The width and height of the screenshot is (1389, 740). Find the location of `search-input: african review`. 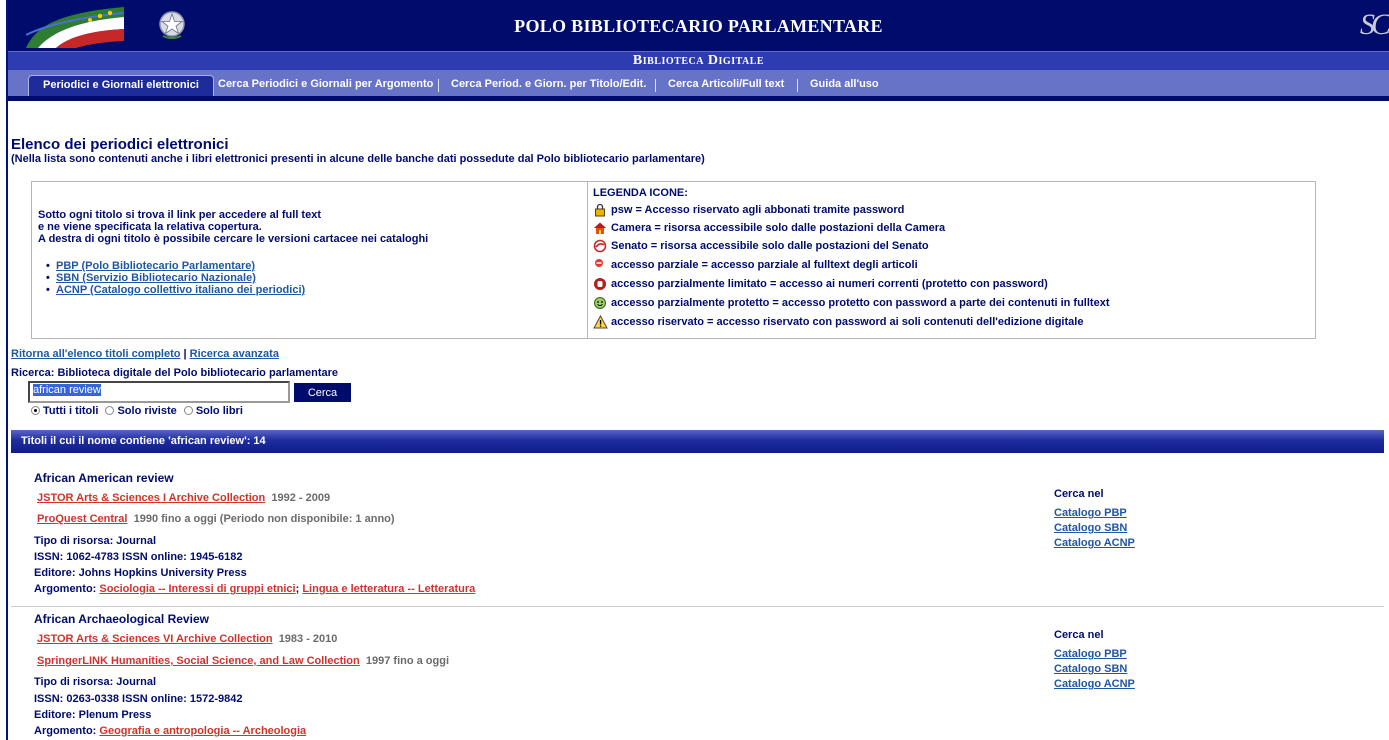

search-input: african review is located at coordinates (159, 392).